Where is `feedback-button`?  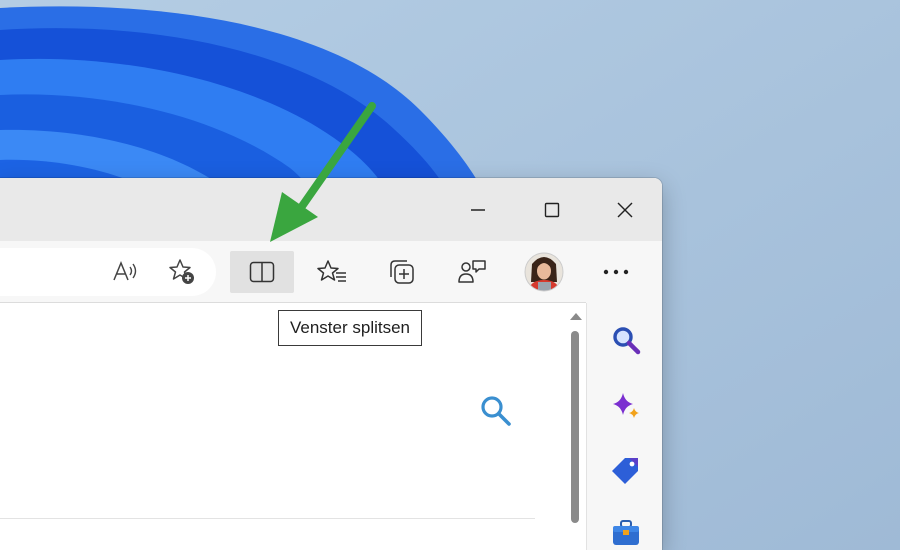 feedback-button is located at coordinates (472, 272).